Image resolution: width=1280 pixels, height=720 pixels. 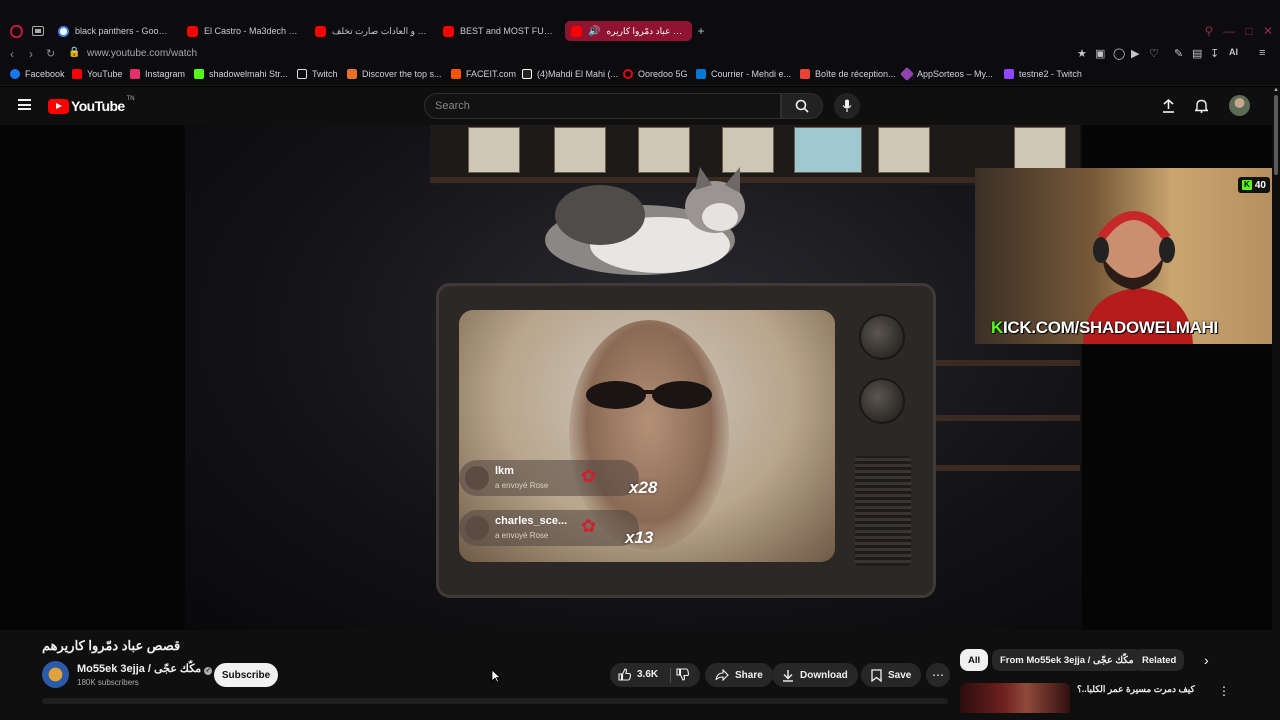 I want to click on share-label: Share, so click(x=749, y=675).